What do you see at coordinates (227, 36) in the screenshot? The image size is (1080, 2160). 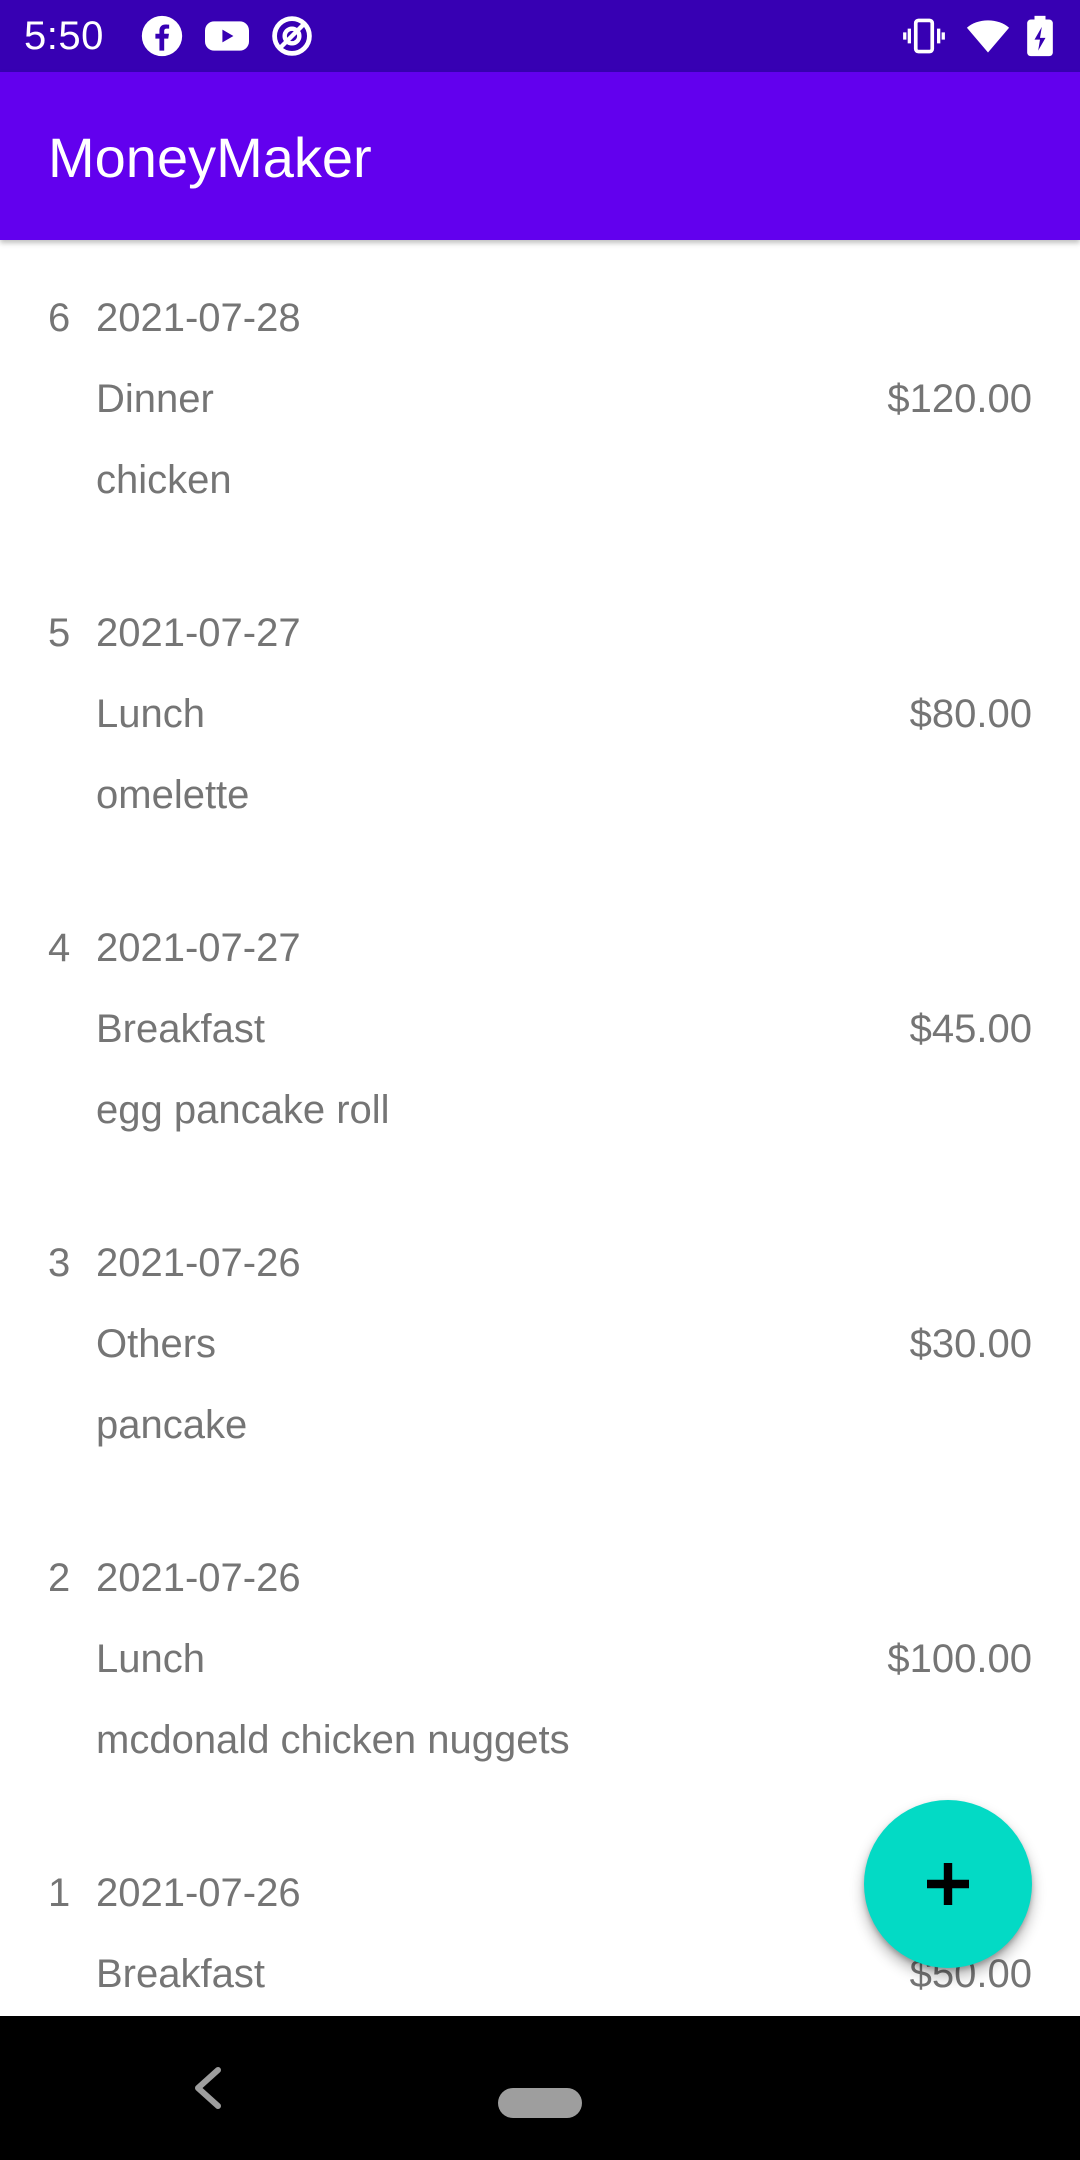 I see `youtube-icon` at bounding box center [227, 36].